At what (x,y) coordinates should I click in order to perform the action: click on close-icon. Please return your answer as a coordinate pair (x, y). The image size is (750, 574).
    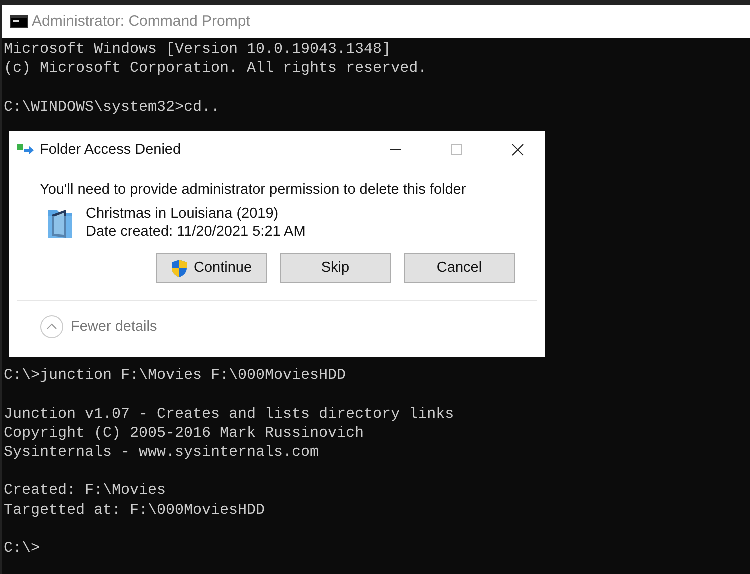
    Looking at the image, I should click on (518, 150).